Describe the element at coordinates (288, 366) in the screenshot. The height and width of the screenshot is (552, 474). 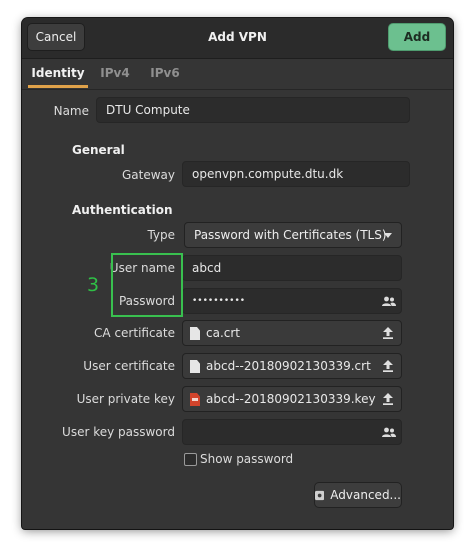
I see `user-certificate-filename: abcd--20180902130339.crt` at that location.